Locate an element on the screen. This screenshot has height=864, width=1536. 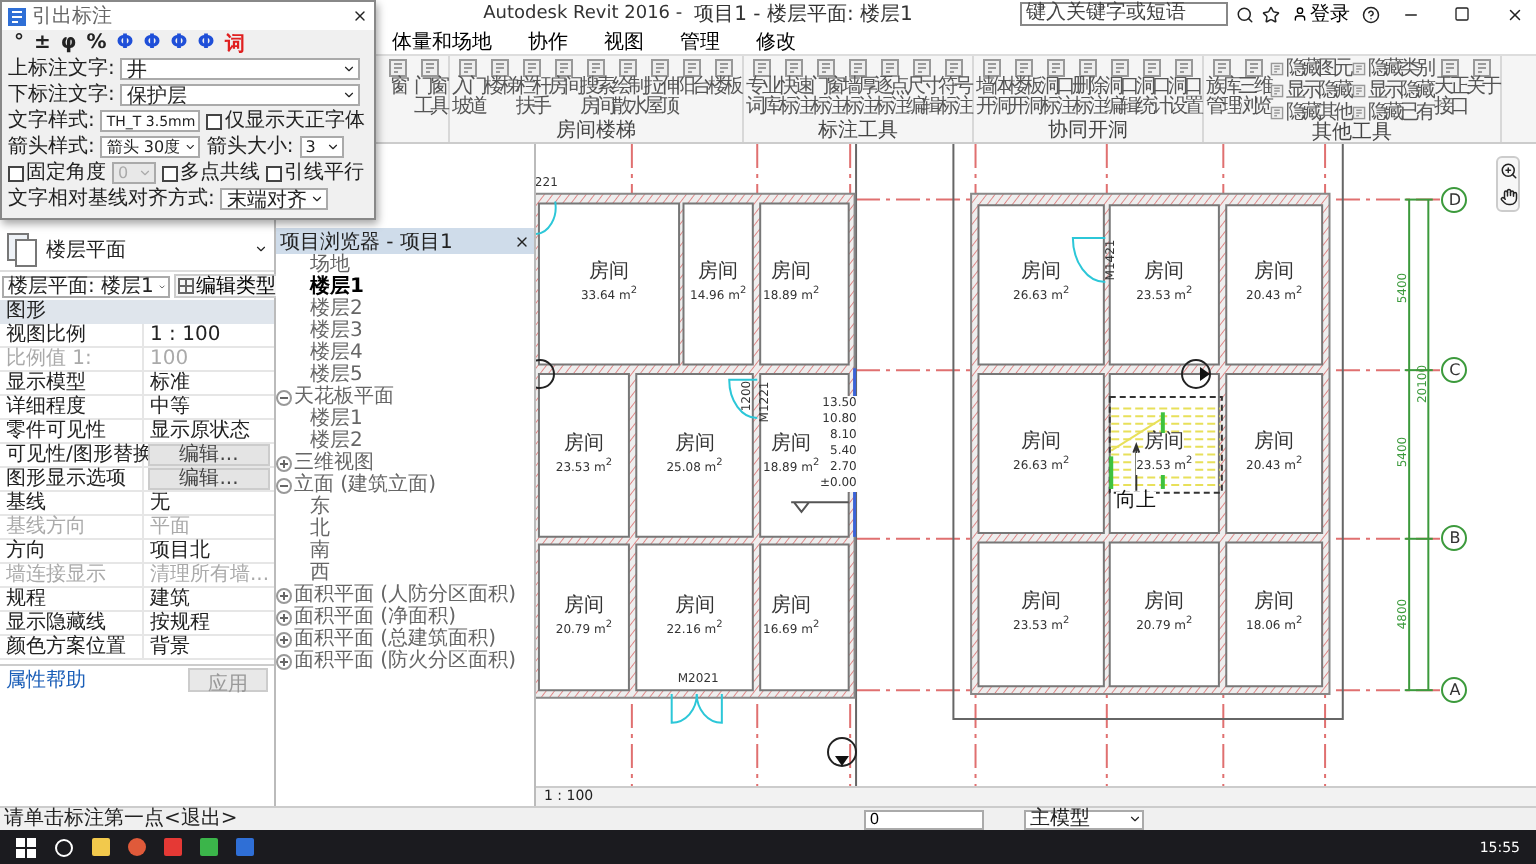
ribbon-button: 楼梯 is located at coordinates (500, 78).